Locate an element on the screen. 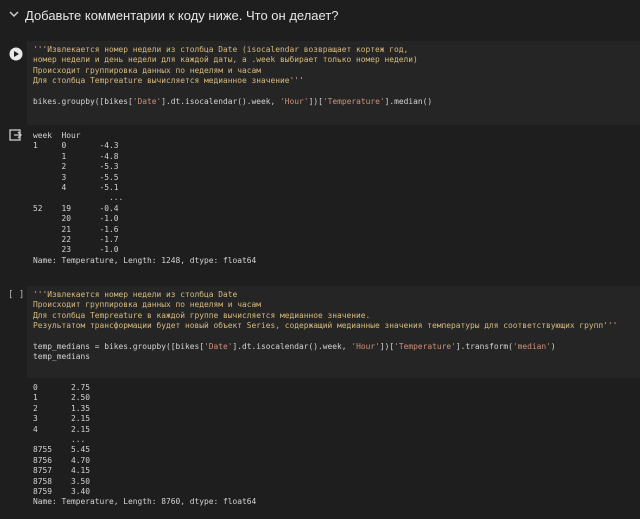 Image resolution: width=640 pixels, height=519 pixels. output-row: 8756 4.70 is located at coordinates (62, 460).